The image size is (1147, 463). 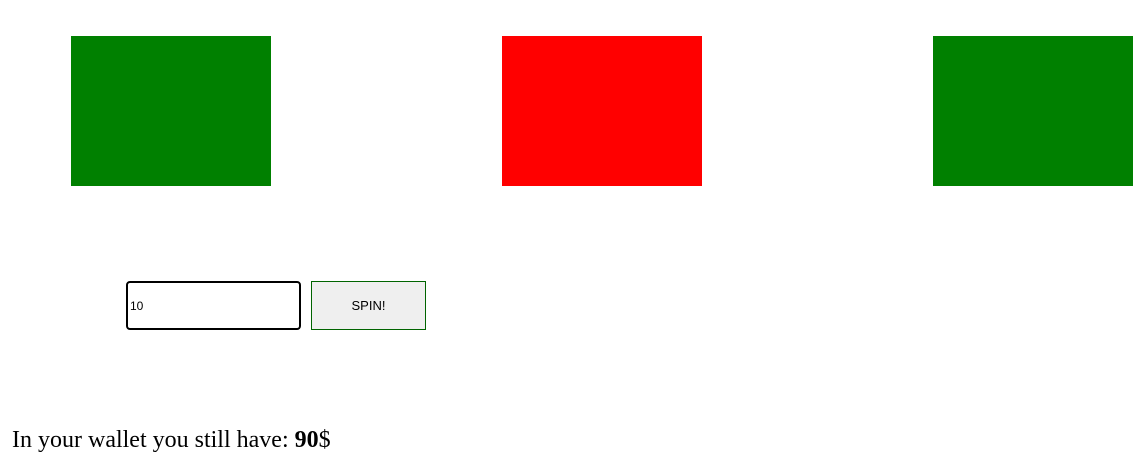 What do you see at coordinates (153, 440) in the screenshot?
I see `wallet-label: In your wallet you still have:` at bounding box center [153, 440].